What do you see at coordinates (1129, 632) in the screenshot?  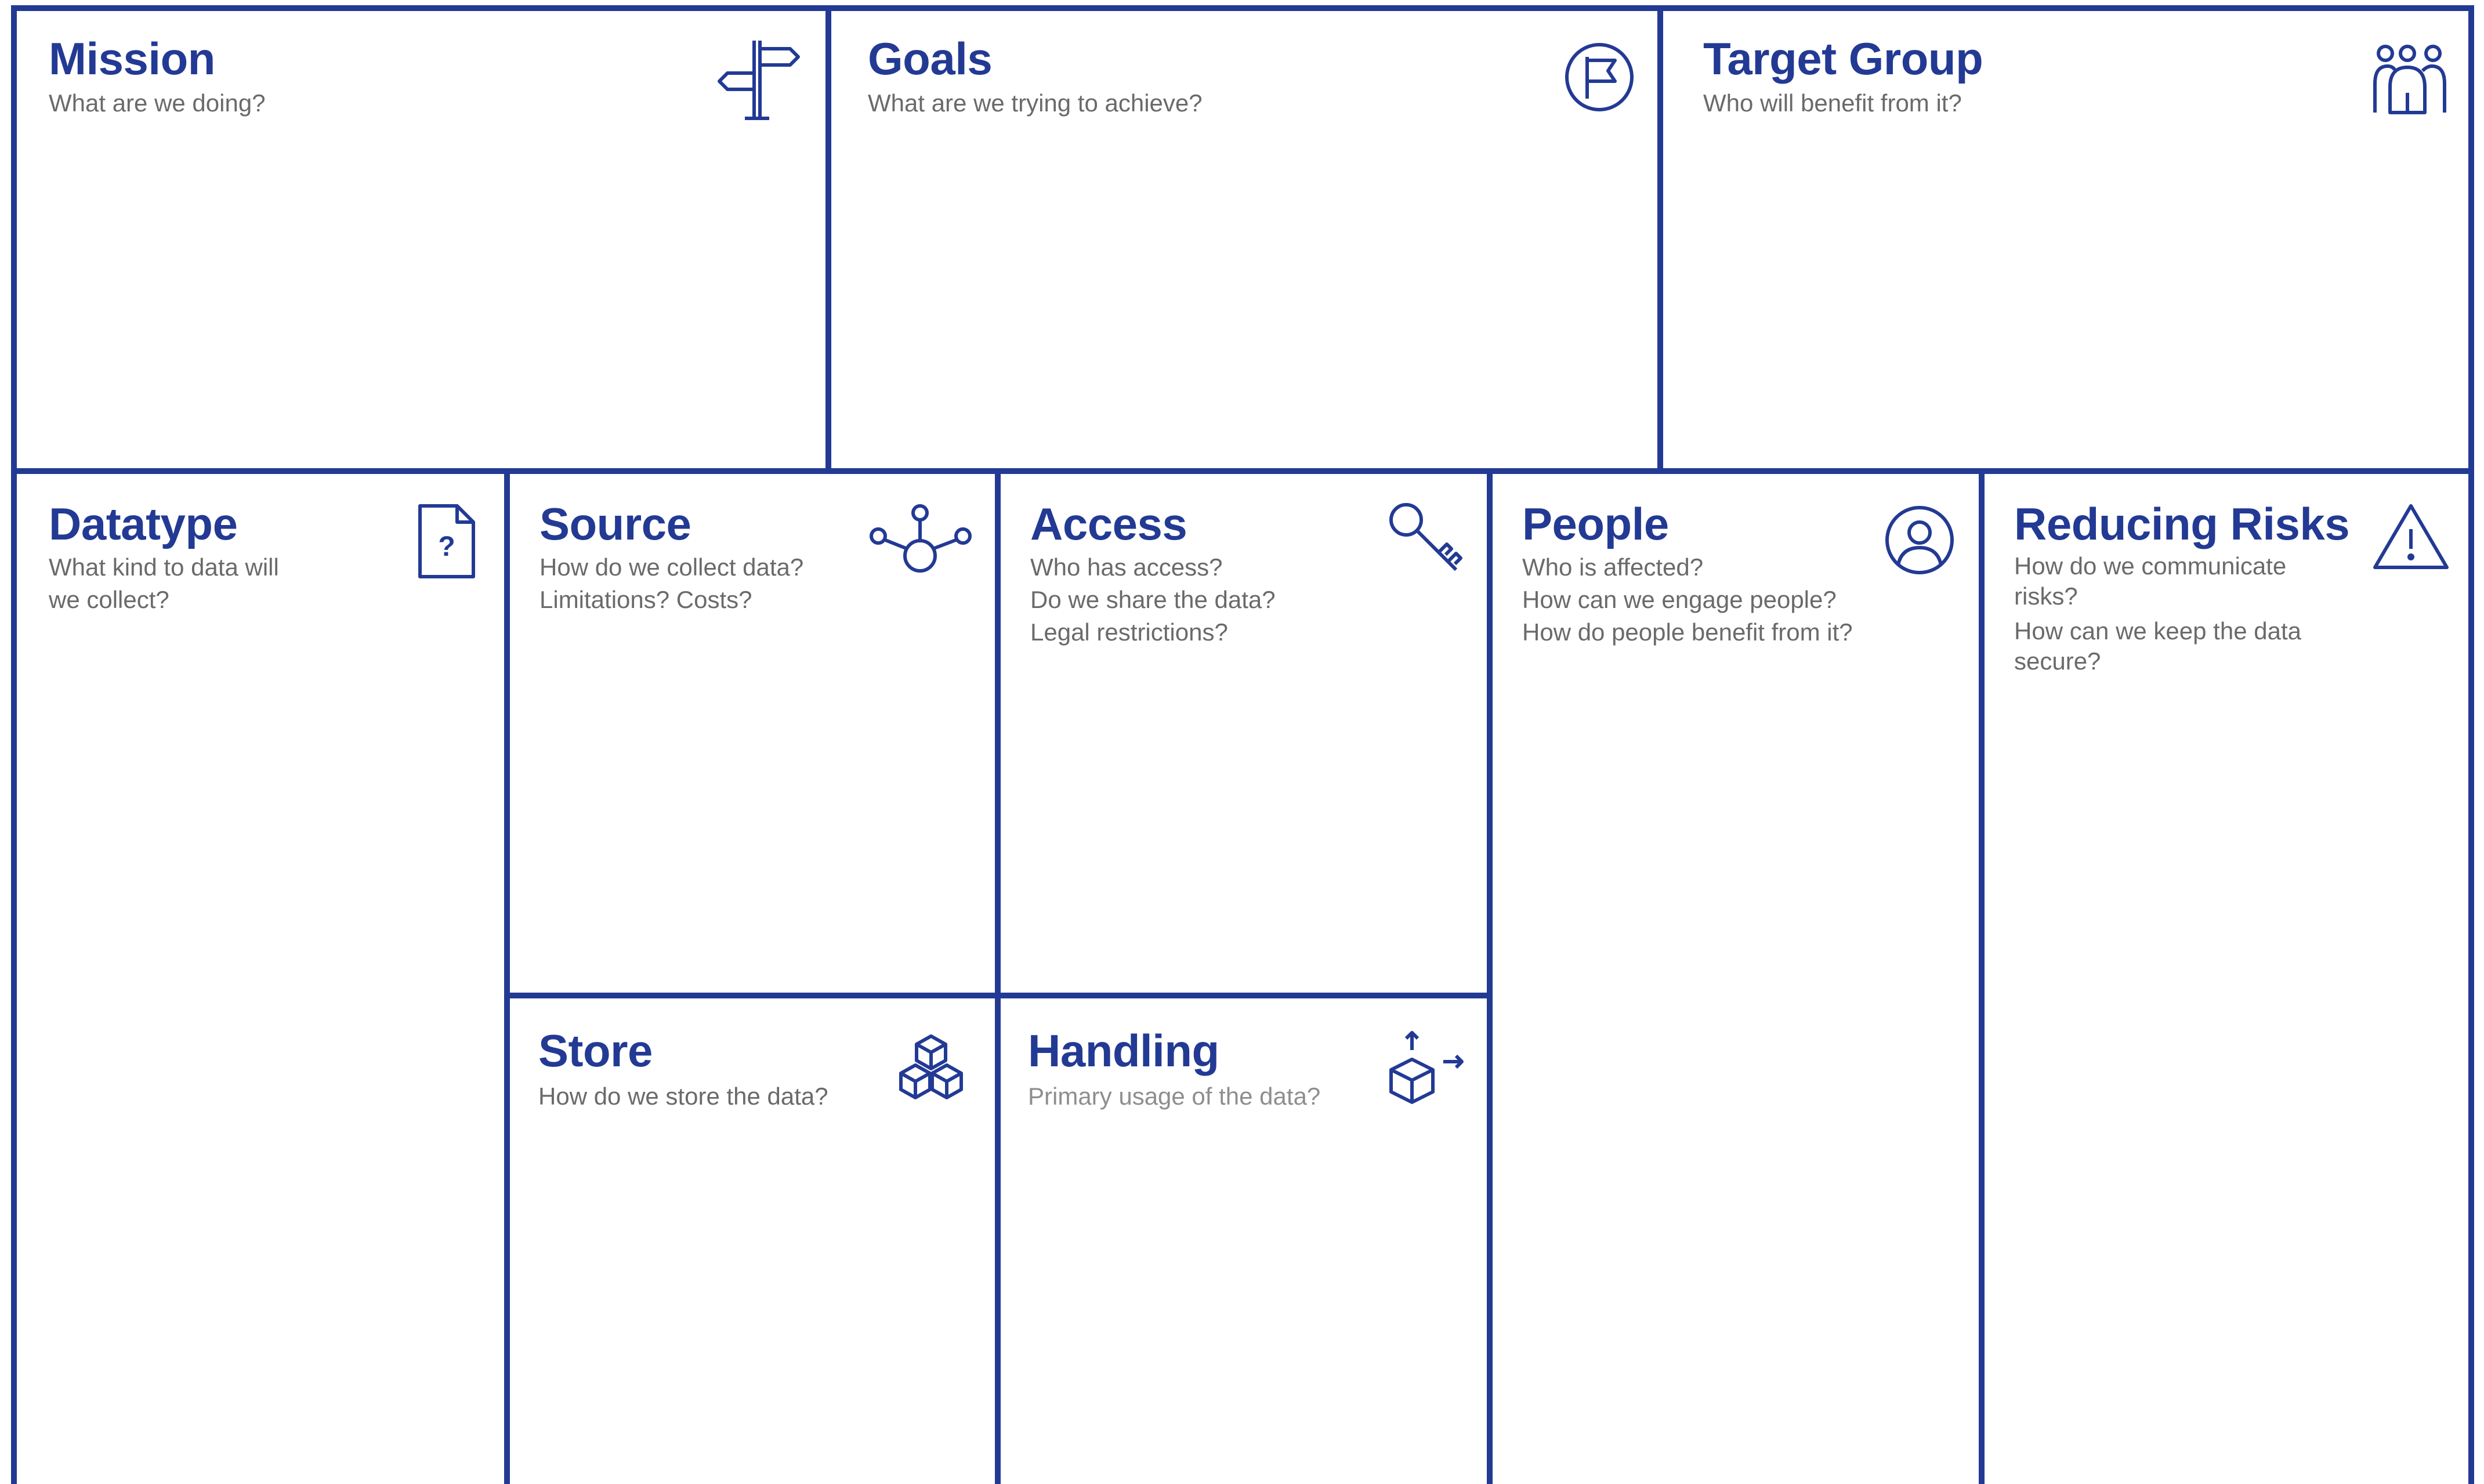 I see `question-line: Legal restrictions?` at bounding box center [1129, 632].